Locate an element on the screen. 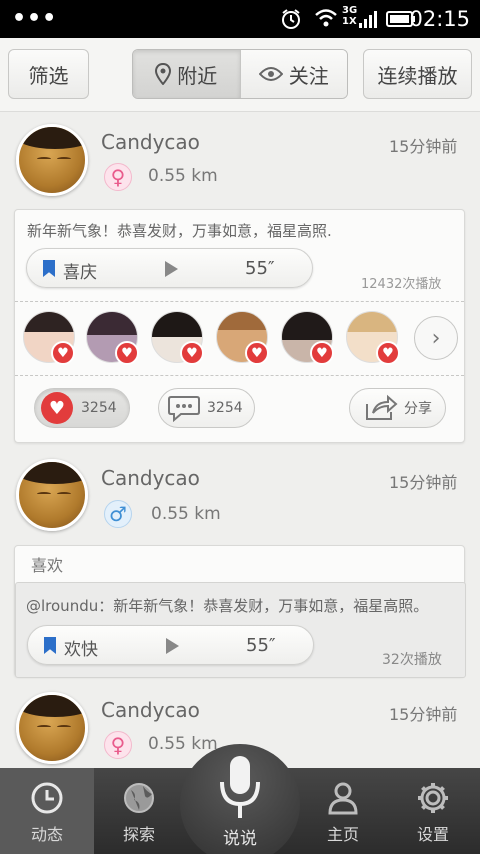 This screenshot has width=480, height=854. status-bar: ••• 3G 1X 02:15 is located at coordinates (240, 19).